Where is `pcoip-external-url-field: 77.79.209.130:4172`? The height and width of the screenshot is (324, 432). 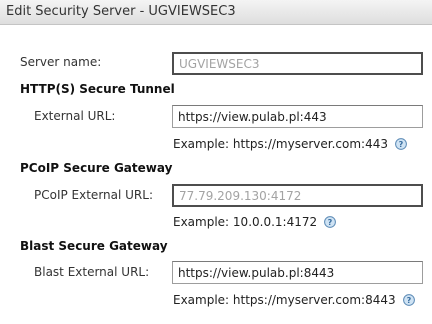 pcoip-external-url-field: 77.79.209.130:4172 is located at coordinates (297, 195).